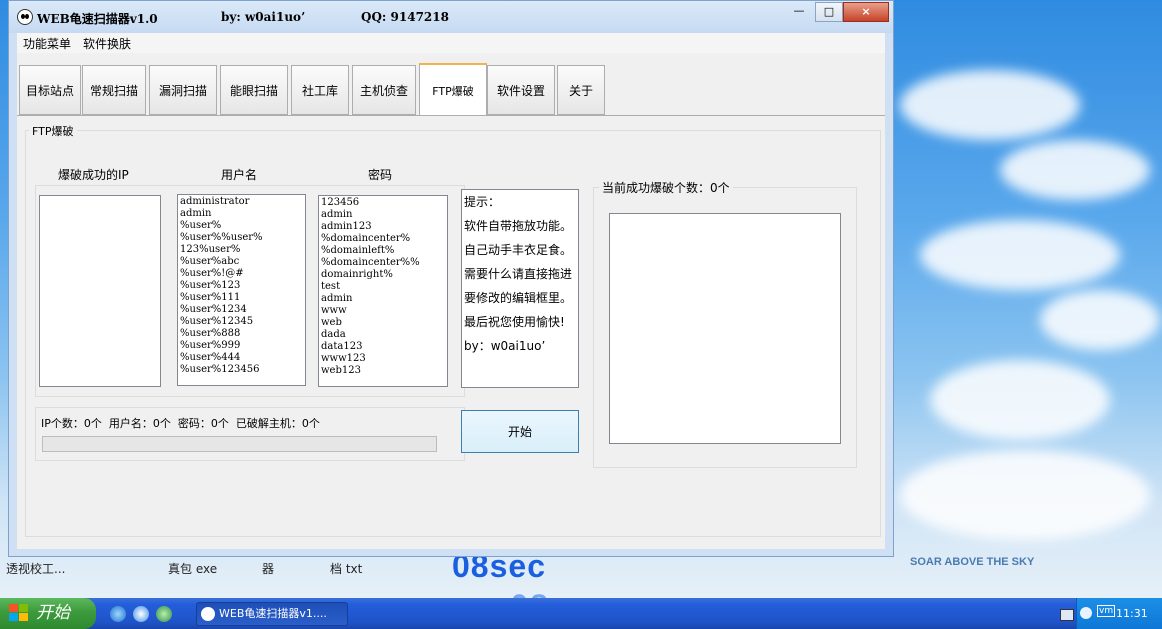 The image size is (1162, 629). I want to click on tab-target-site: 目标站点, so click(50, 90).